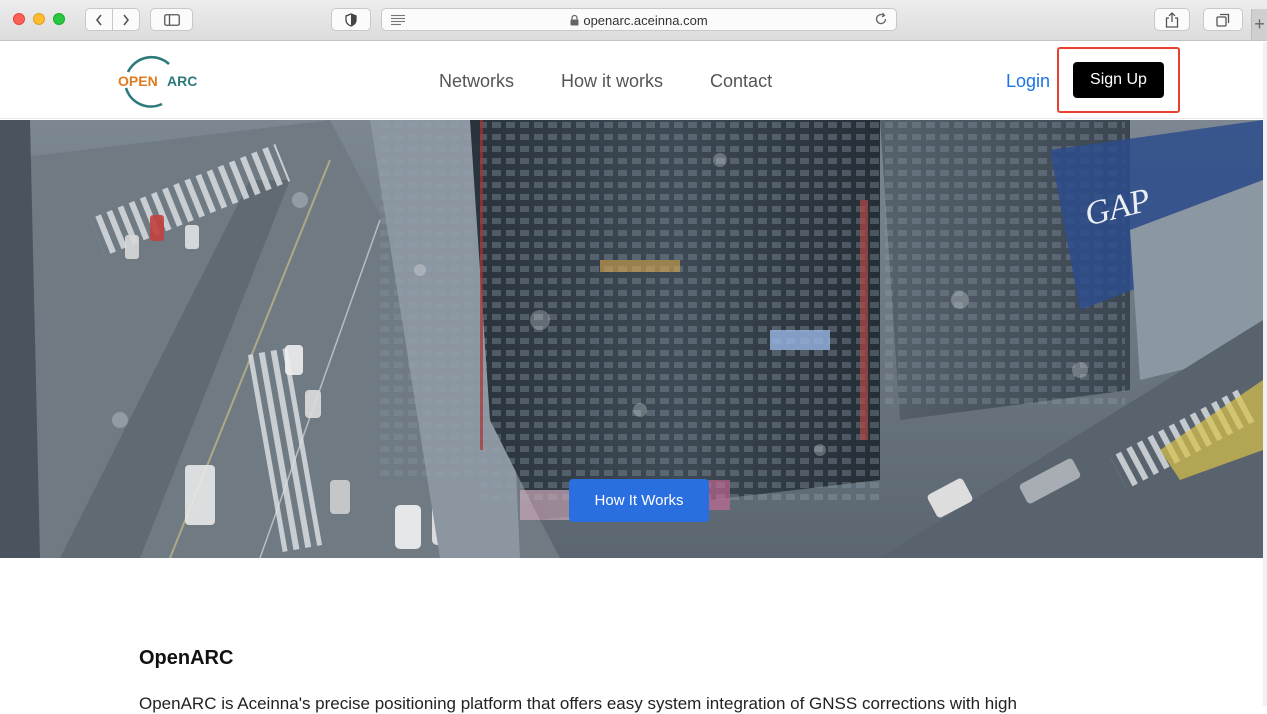 Image resolution: width=1267 pixels, height=714 pixels. What do you see at coordinates (186, 658) in the screenshot?
I see `section-title: OpenARC` at bounding box center [186, 658].